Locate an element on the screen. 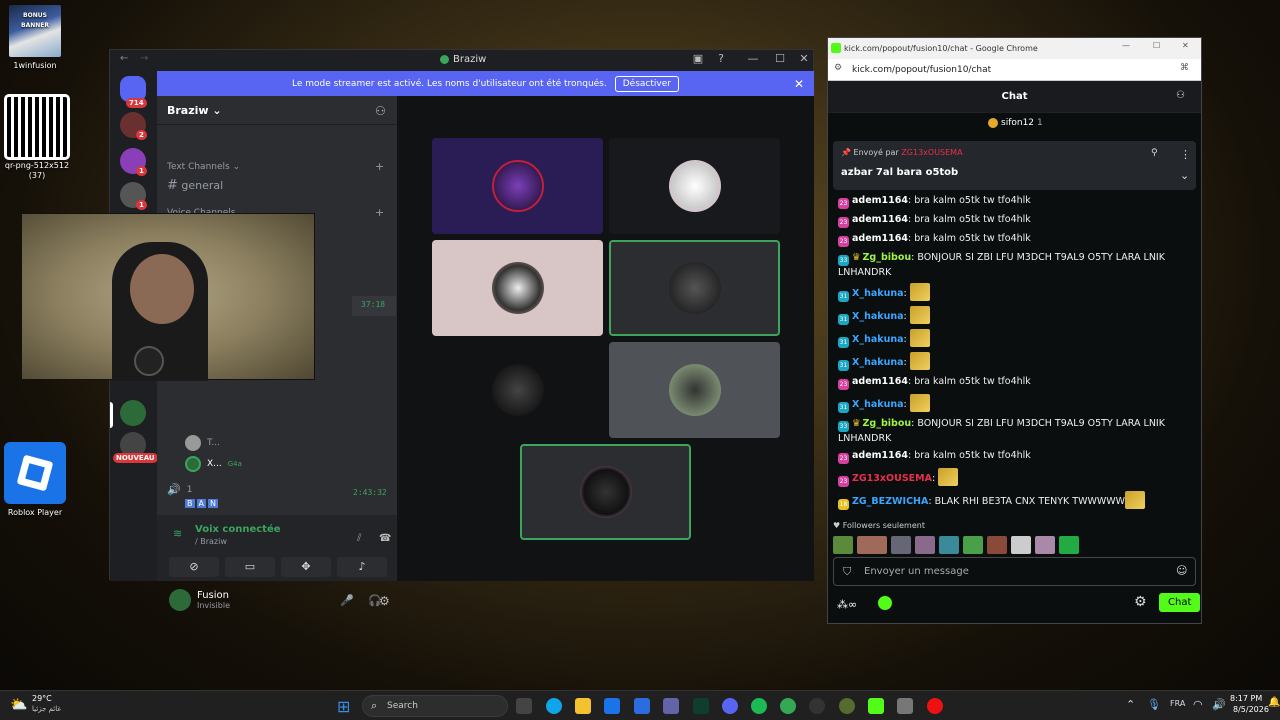 Image resolution: width=1280 pixels, height=720 pixels. settings-gear-icon: ⚙ is located at coordinates (384, 601).